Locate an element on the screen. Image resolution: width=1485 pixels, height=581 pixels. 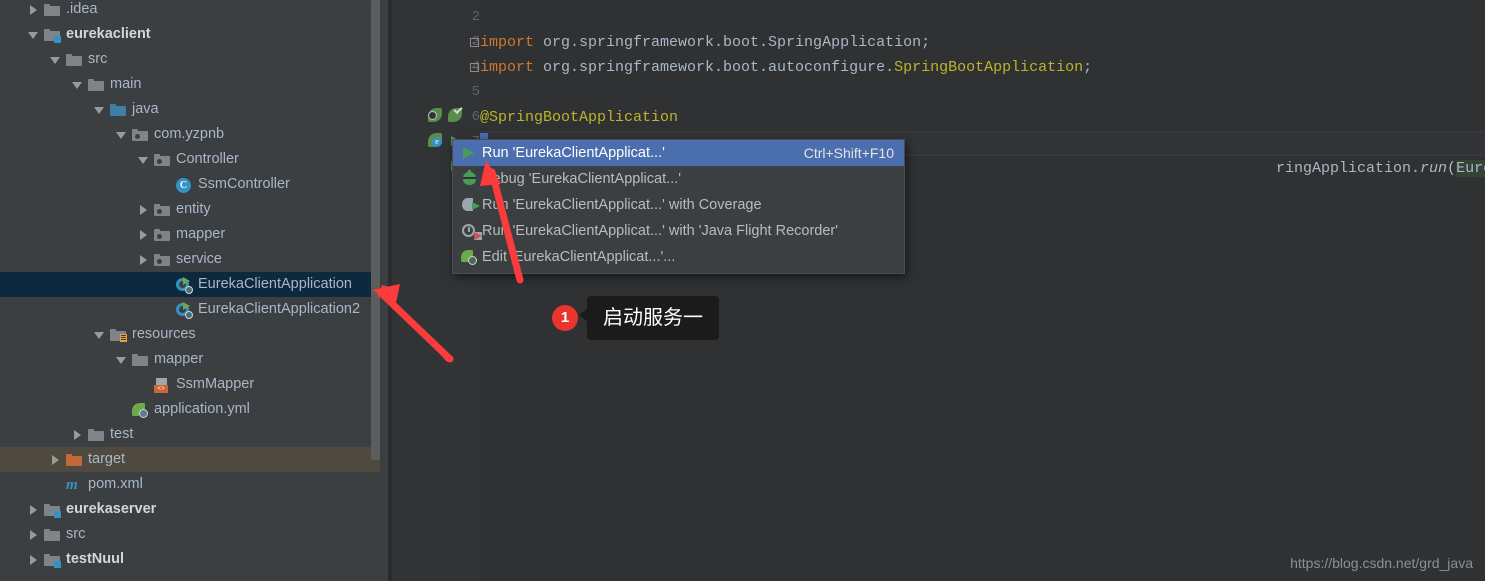
line-number: 5 is located at coordinates (475, 92).